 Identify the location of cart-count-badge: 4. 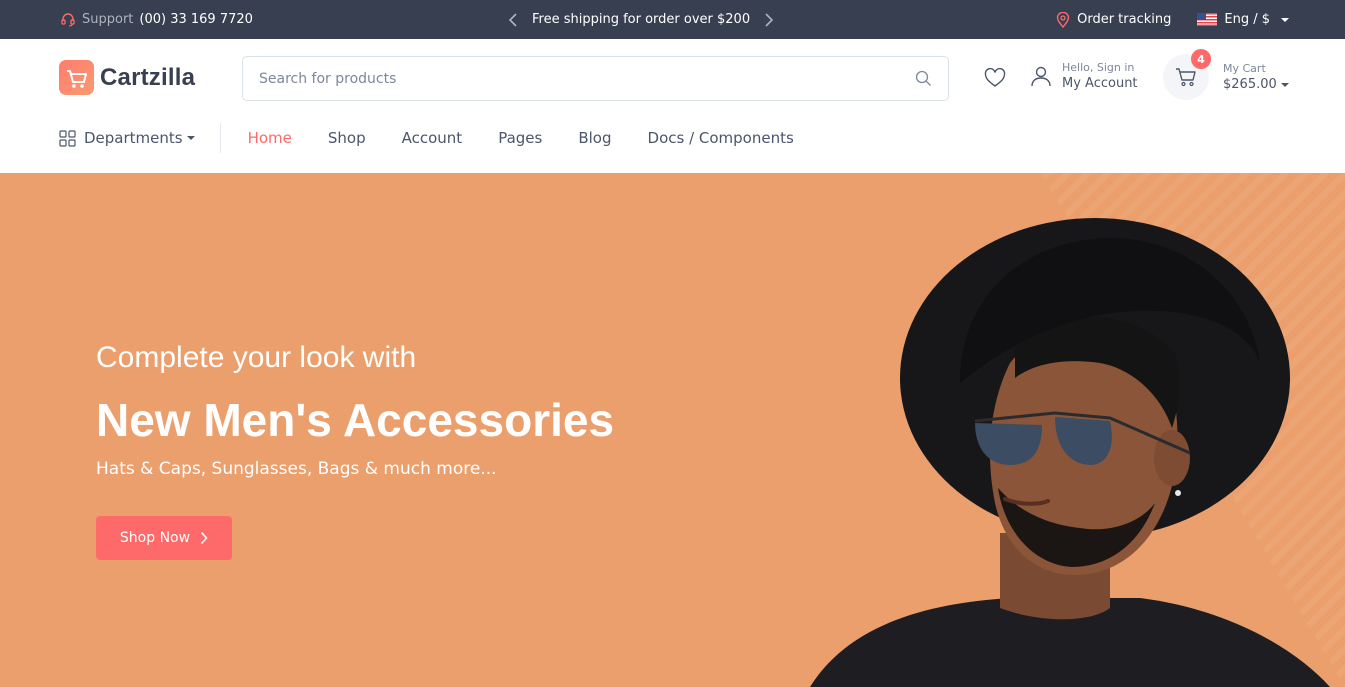
(1201, 59).